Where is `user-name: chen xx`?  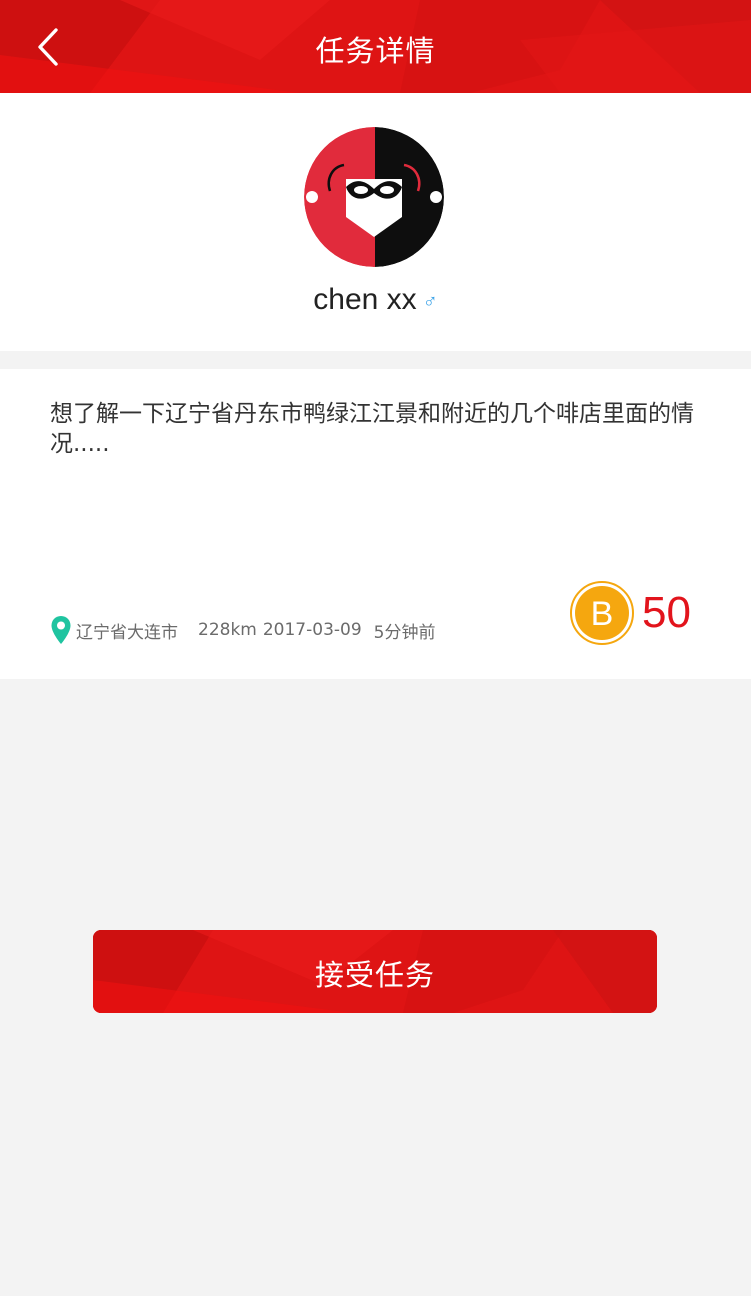
user-name: chen xx is located at coordinates (365, 299).